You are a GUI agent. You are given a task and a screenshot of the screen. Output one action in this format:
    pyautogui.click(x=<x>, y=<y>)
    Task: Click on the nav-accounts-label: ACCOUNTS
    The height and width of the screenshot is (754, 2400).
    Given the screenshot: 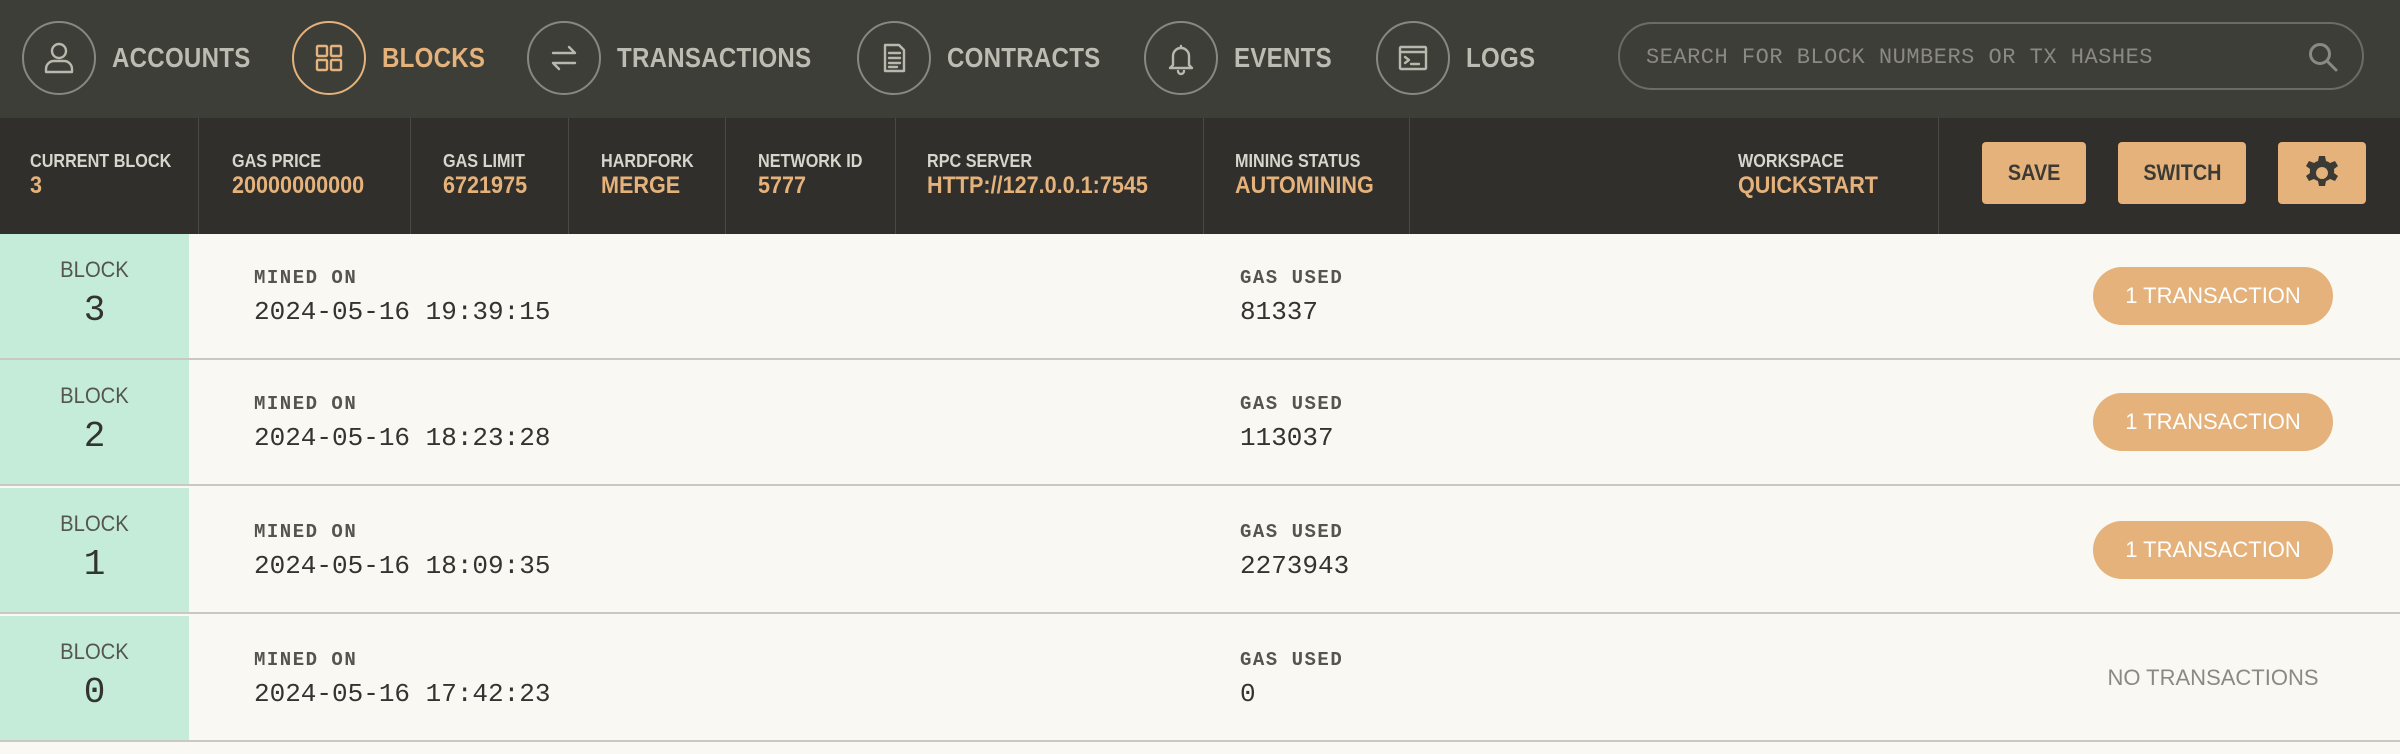 What is the action you would take?
    pyautogui.click(x=181, y=57)
    